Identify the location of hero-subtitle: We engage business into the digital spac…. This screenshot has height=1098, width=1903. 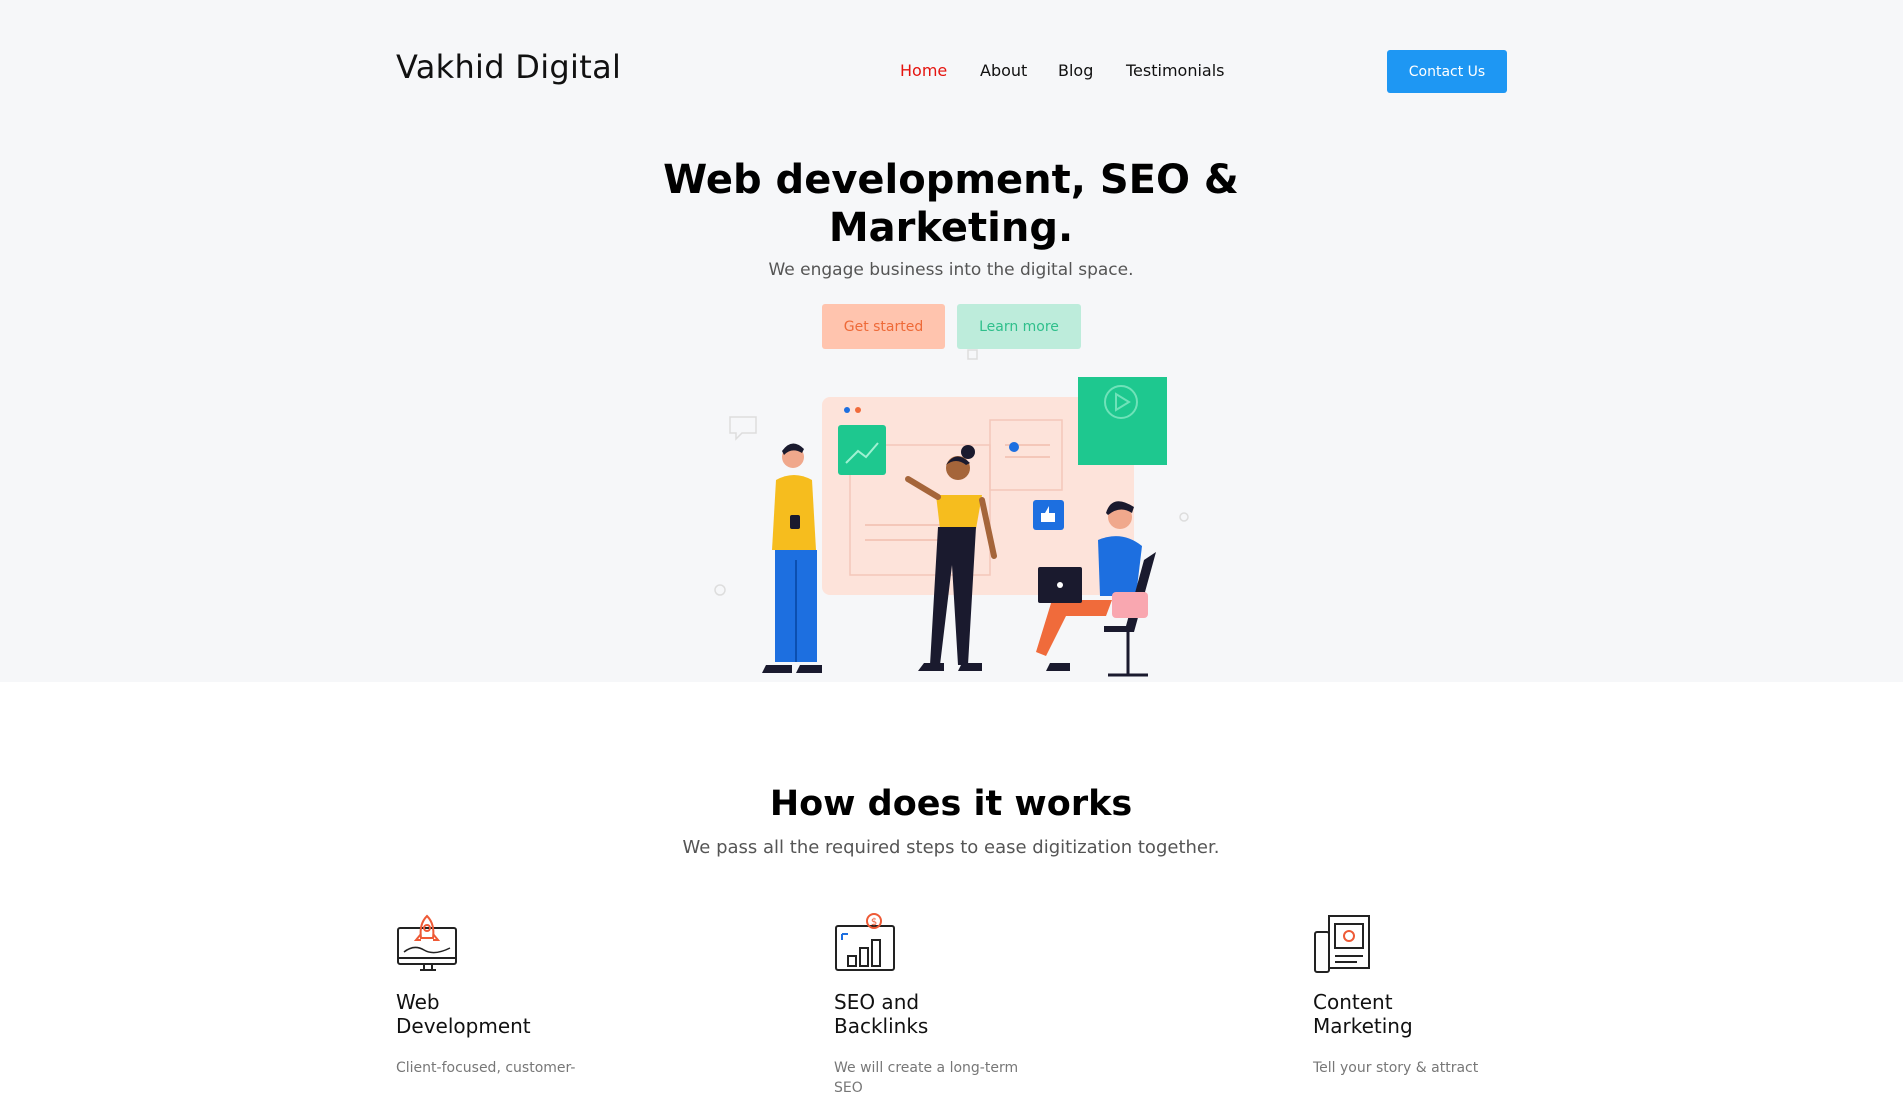
(951, 270).